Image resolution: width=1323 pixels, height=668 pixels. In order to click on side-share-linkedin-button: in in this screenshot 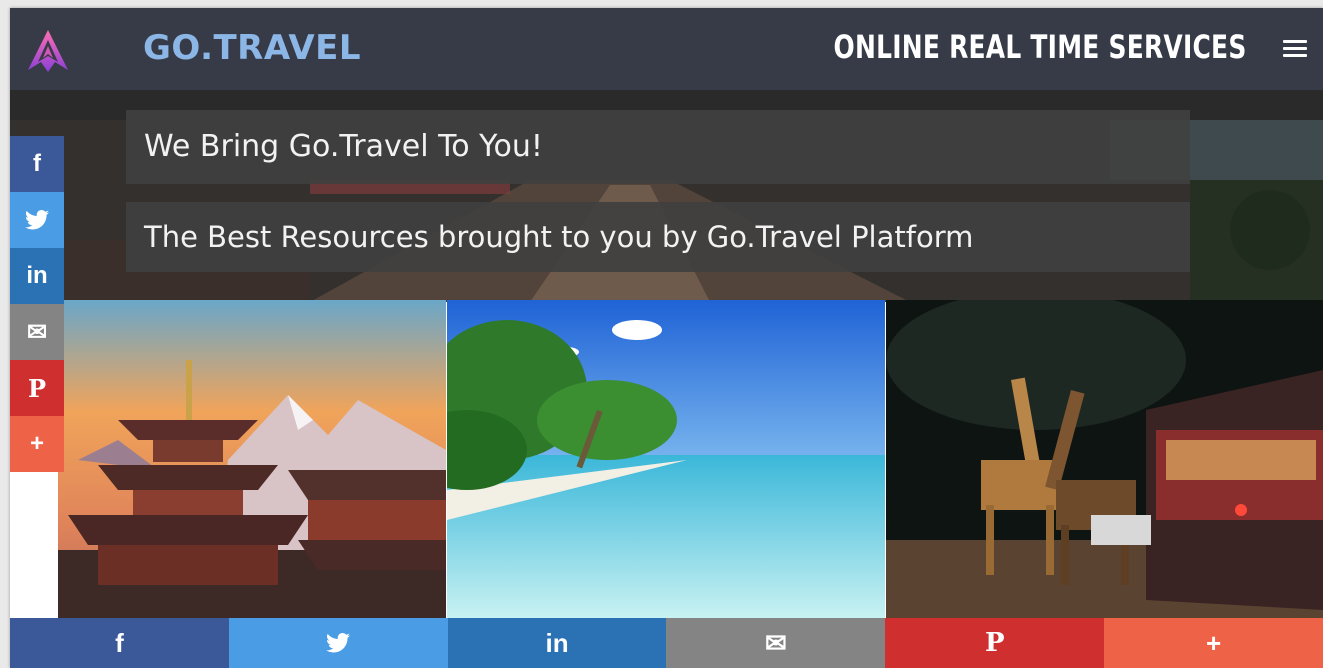, I will do `click(37, 276)`.